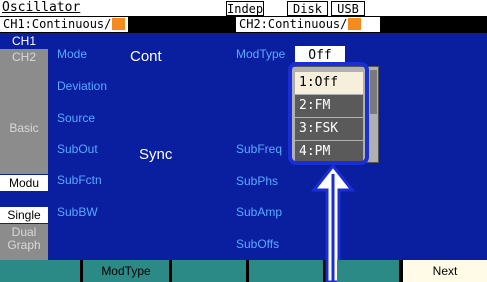 This screenshot has height=282, width=487. I want to click on param-subout-label: SubOut, so click(77, 149).